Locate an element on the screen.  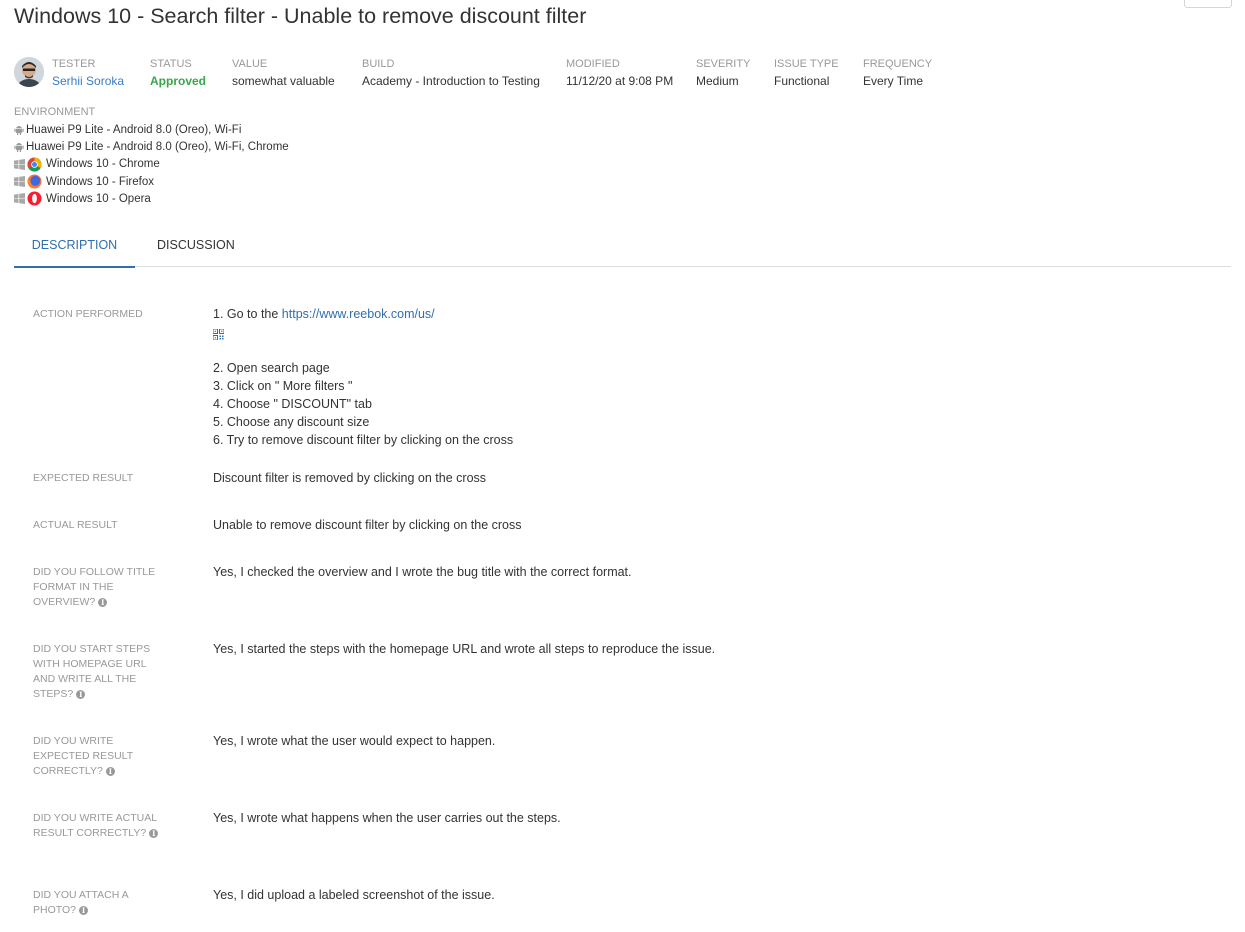
meta-frequency: FREQUENCY Every Time is located at coordinates (897, 73).